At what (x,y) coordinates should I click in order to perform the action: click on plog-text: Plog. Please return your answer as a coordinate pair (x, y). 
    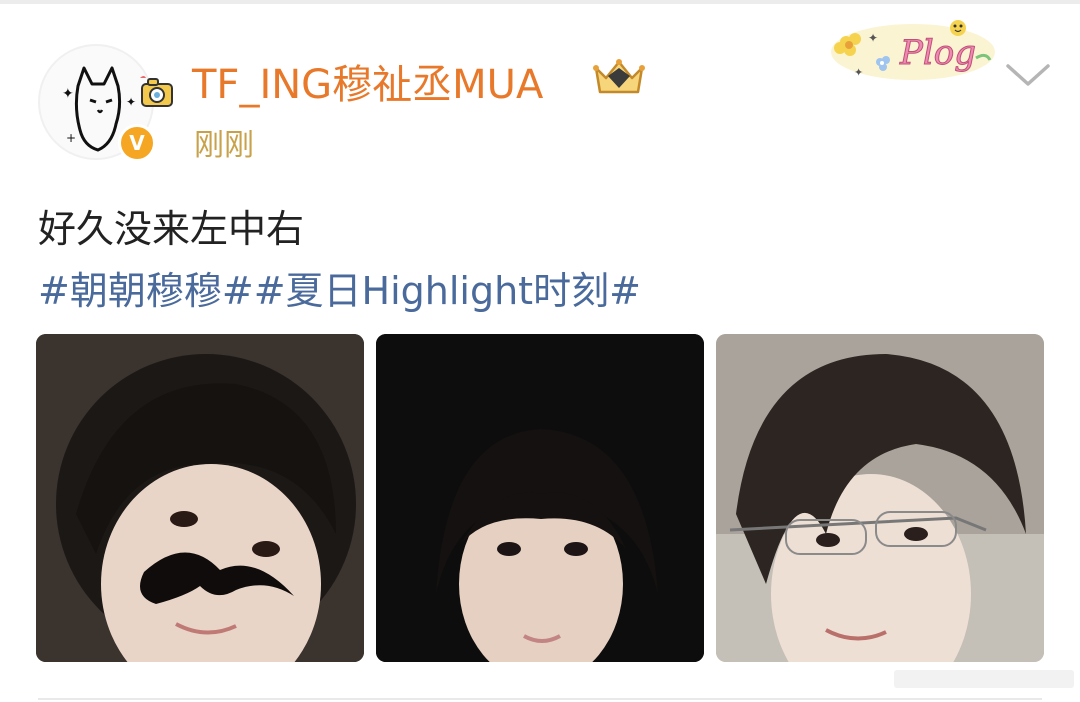
    Looking at the image, I should click on (937, 53).